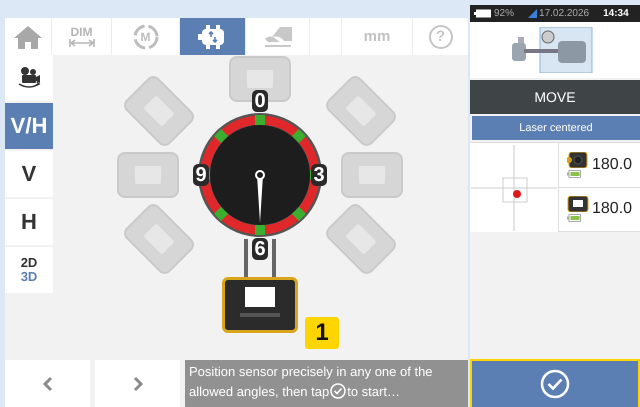  I want to click on home-icon, so click(28, 37).